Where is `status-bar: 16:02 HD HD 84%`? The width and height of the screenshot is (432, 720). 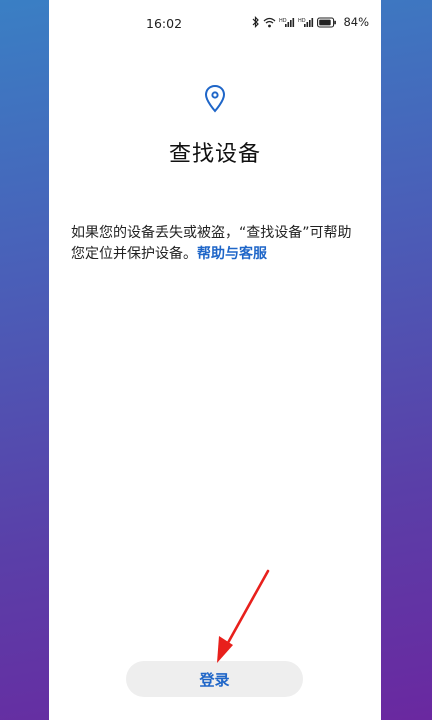 status-bar: 16:02 HD HD 84% is located at coordinates (215, 22).